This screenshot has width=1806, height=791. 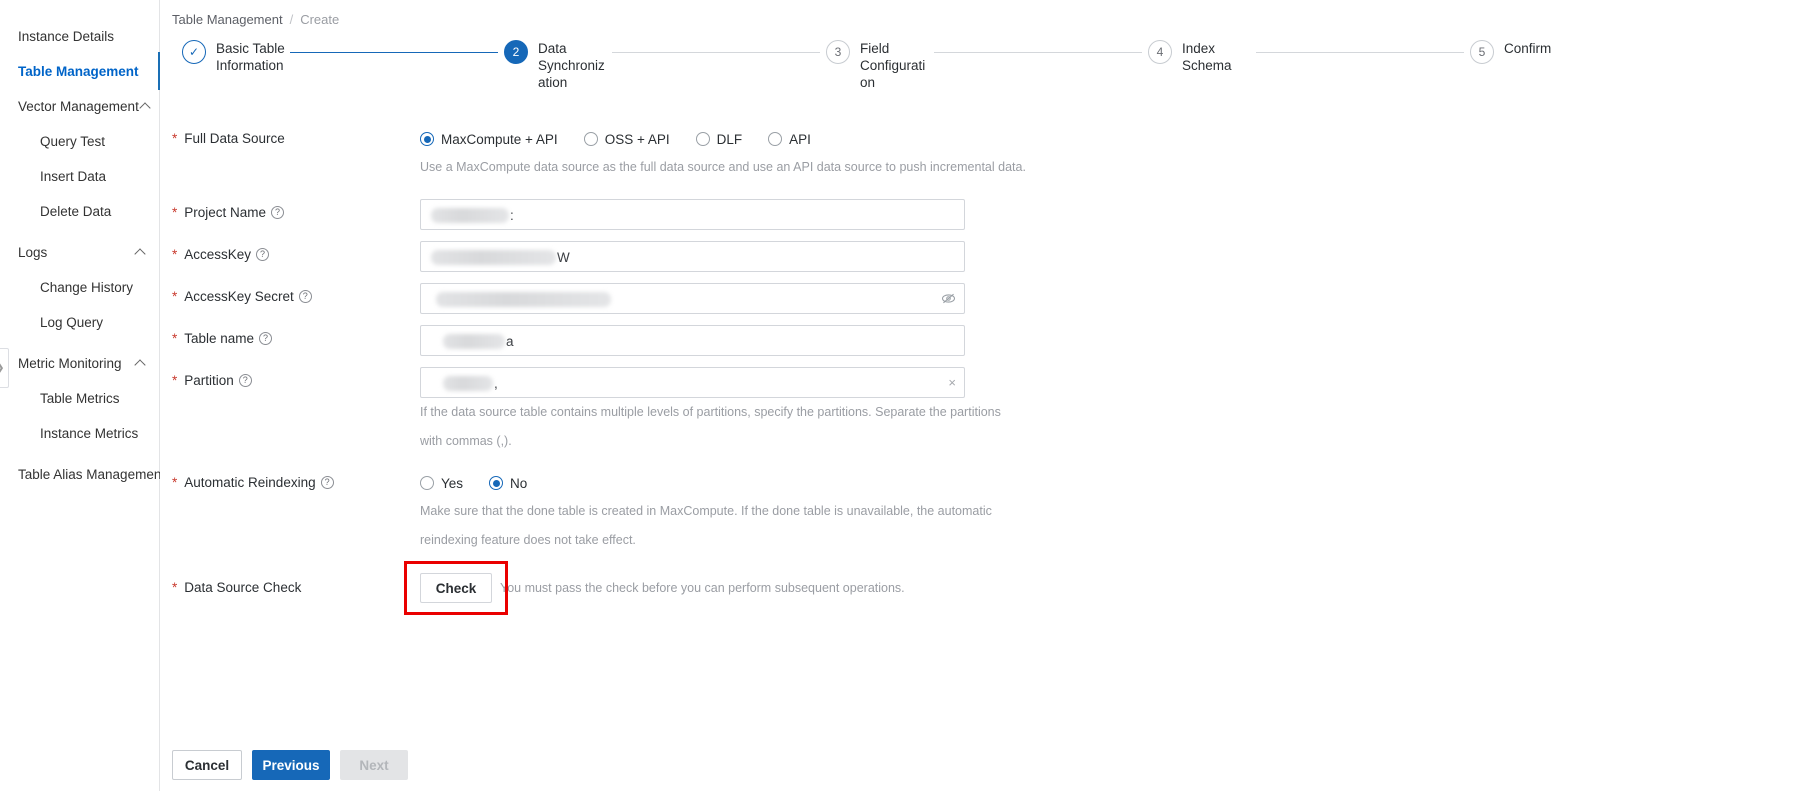 I want to click on sidebar-item-insert-data: Insert Data, so click(x=80, y=176).